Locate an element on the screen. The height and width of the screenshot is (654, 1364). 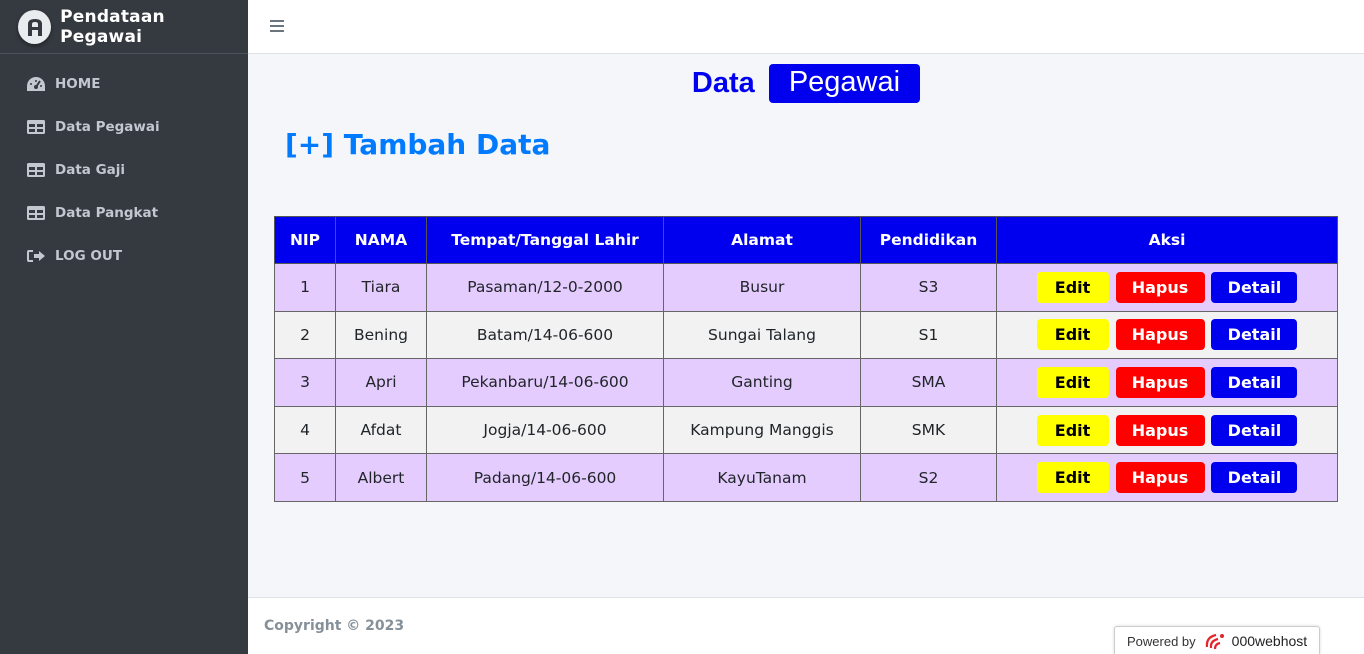
sidebar-item-data-pegawai: Data Pegawai is located at coordinates (124, 126).